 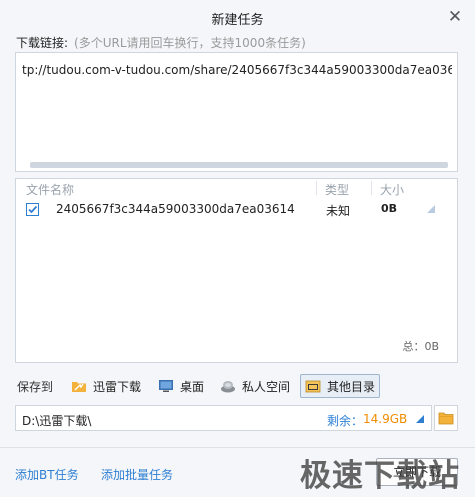 What do you see at coordinates (223, 418) in the screenshot?
I see `save-path-field: D:\迅雷下载\ 剩余： 14.9GB` at bounding box center [223, 418].